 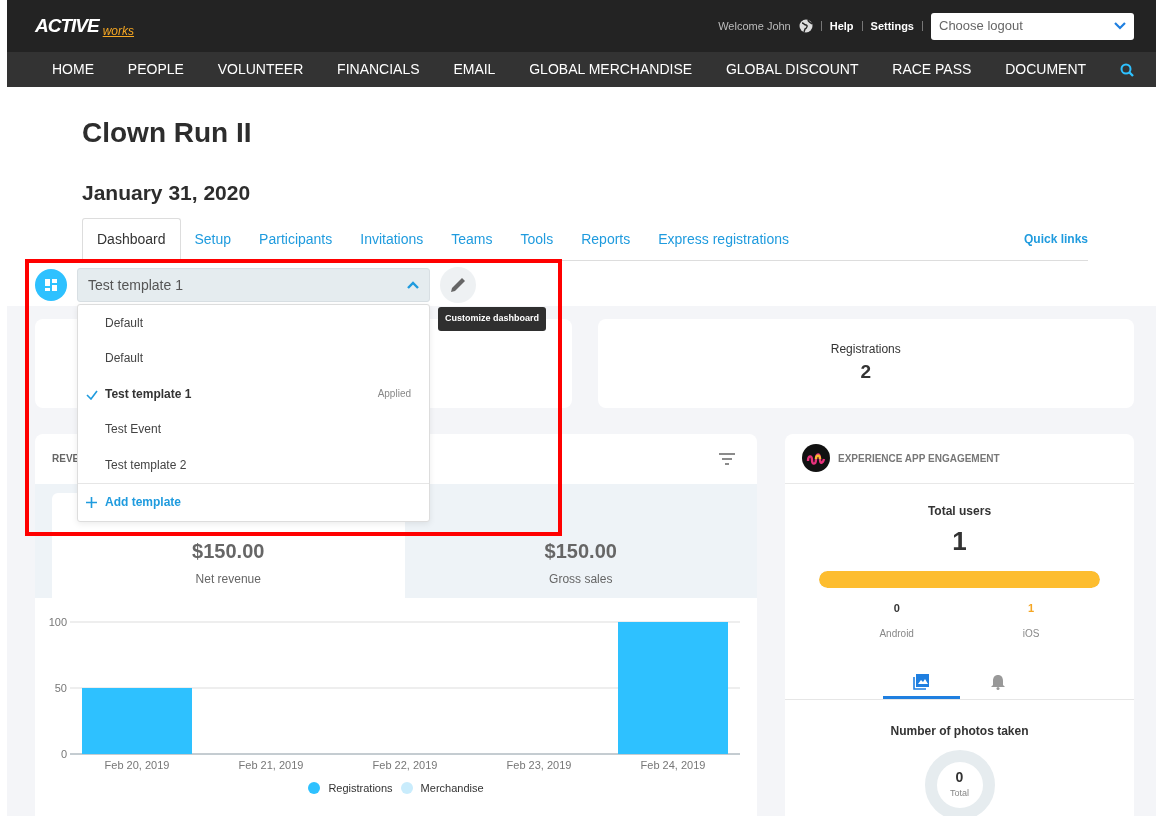 What do you see at coordinates (727, 458) in the screenshot?
I see `filter-icon` at bounding box center [727, 458].